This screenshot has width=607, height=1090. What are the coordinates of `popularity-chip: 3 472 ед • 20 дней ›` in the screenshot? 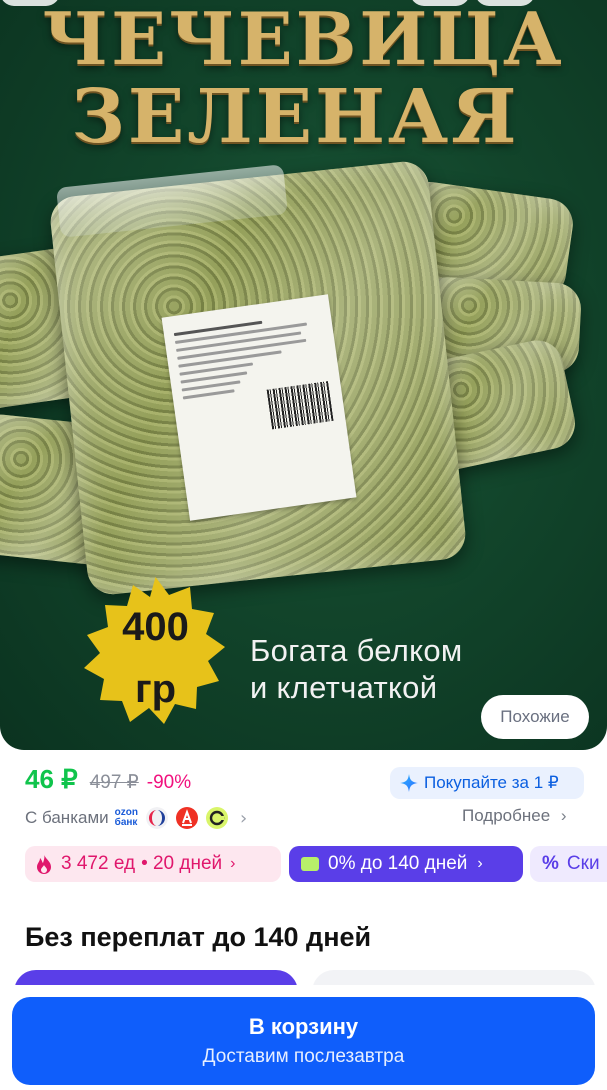 It's located at (153, 864).